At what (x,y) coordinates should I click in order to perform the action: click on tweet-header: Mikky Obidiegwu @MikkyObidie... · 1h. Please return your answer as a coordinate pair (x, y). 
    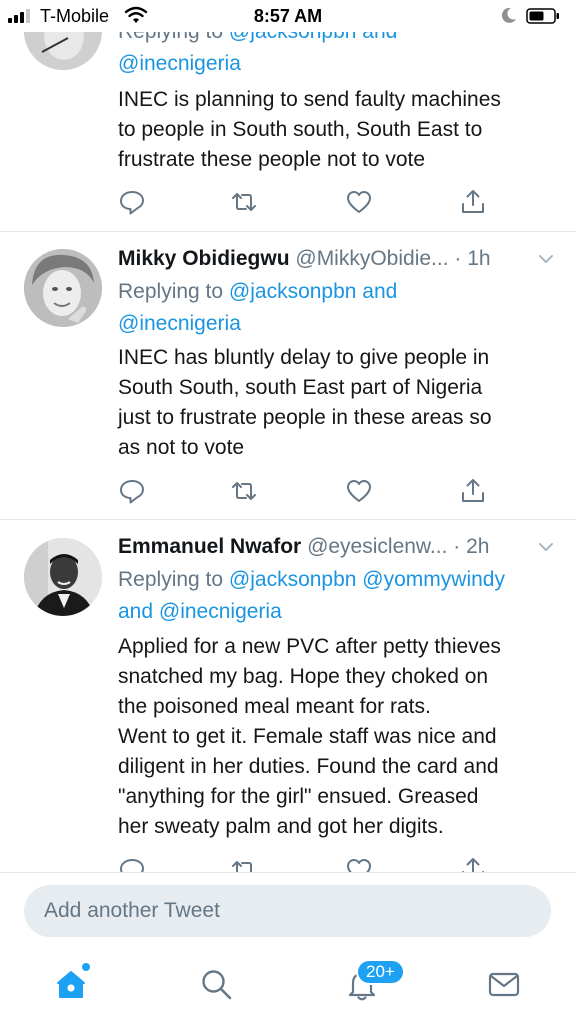
    Looking at the image, I should click on (338, 262).